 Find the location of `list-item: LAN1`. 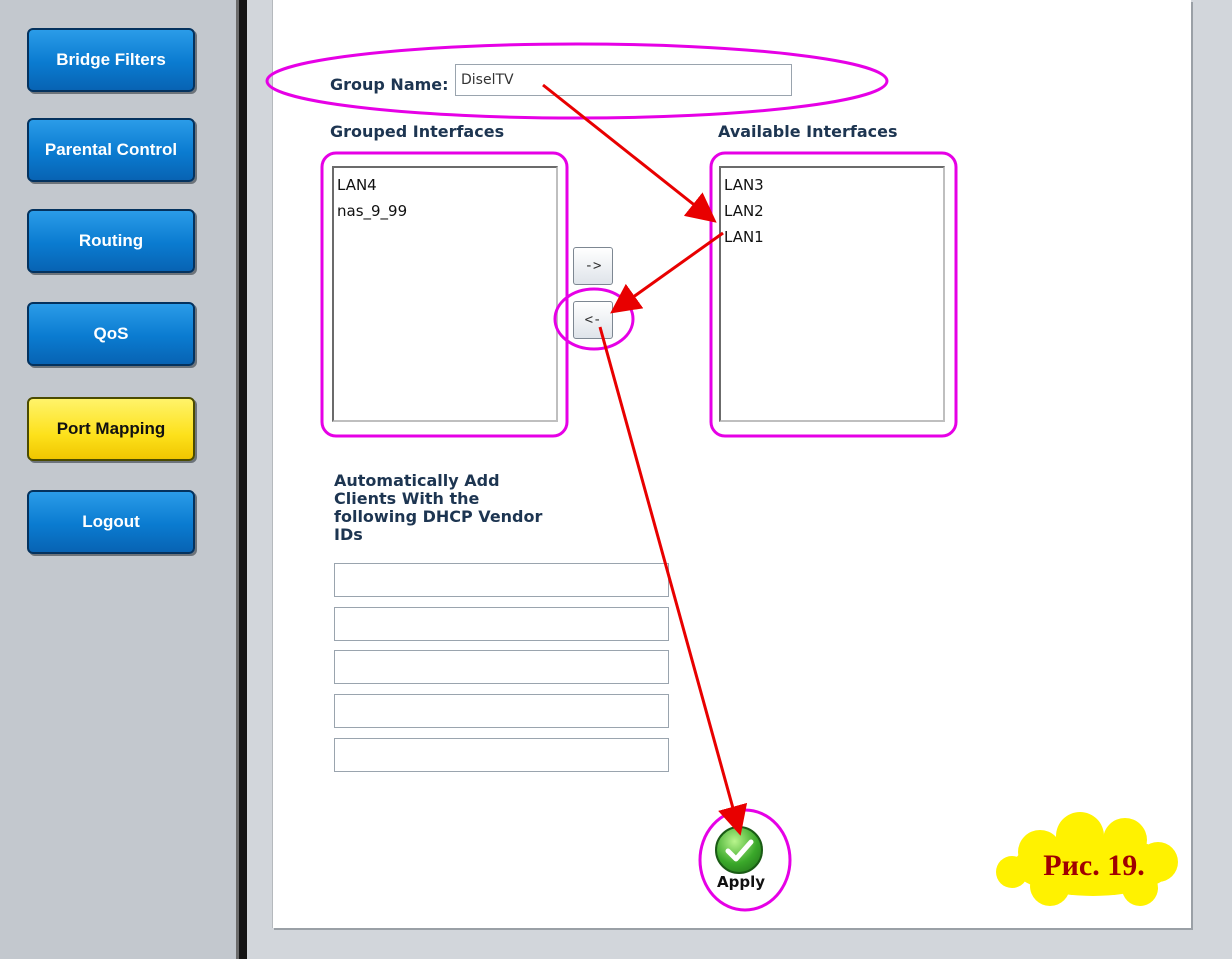

list-item: LAN1 is located at coordinates (832, 237).